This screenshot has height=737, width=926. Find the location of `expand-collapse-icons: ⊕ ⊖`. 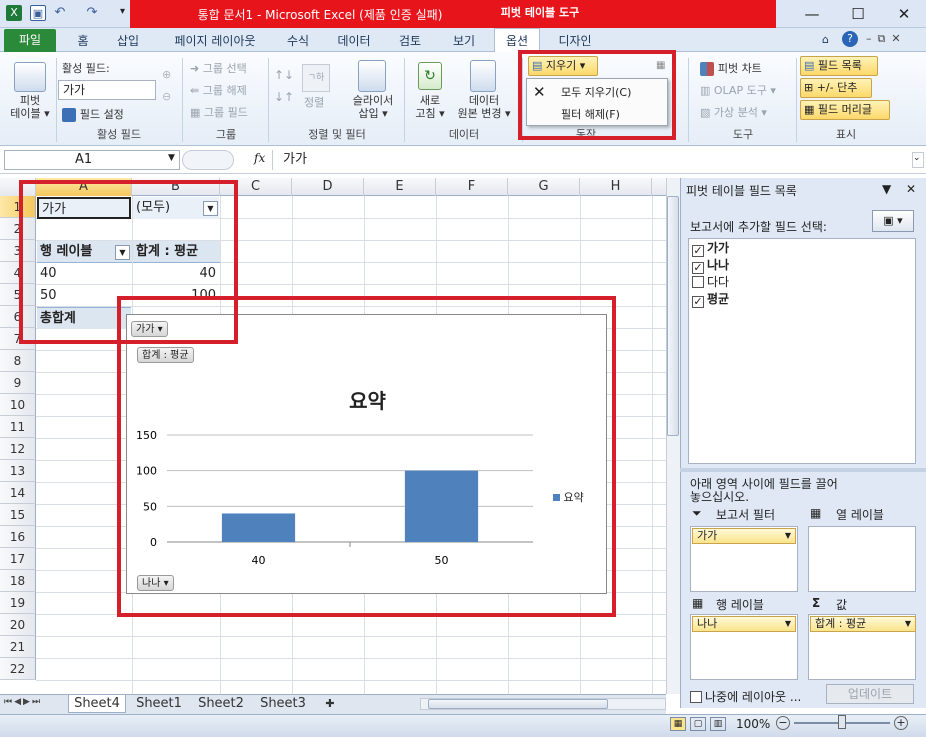

expand-collapse-icons: ⊕ ⊖ is located at coordinates (166, 86).